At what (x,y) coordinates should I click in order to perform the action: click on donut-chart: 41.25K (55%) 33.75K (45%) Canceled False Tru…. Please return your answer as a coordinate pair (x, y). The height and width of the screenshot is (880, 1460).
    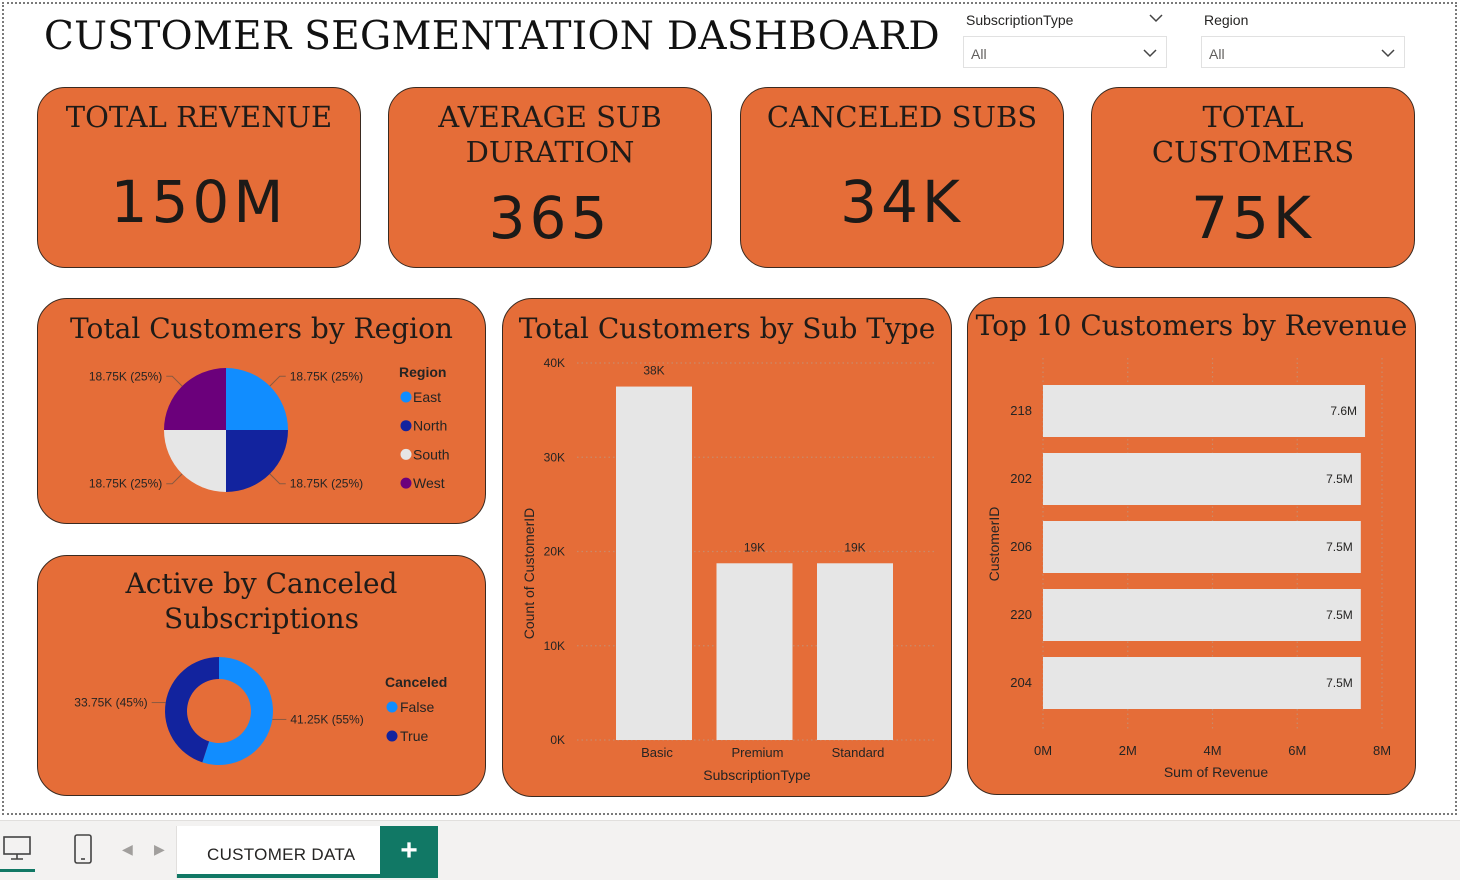
    Looking at the image, I should click on (260, 711).